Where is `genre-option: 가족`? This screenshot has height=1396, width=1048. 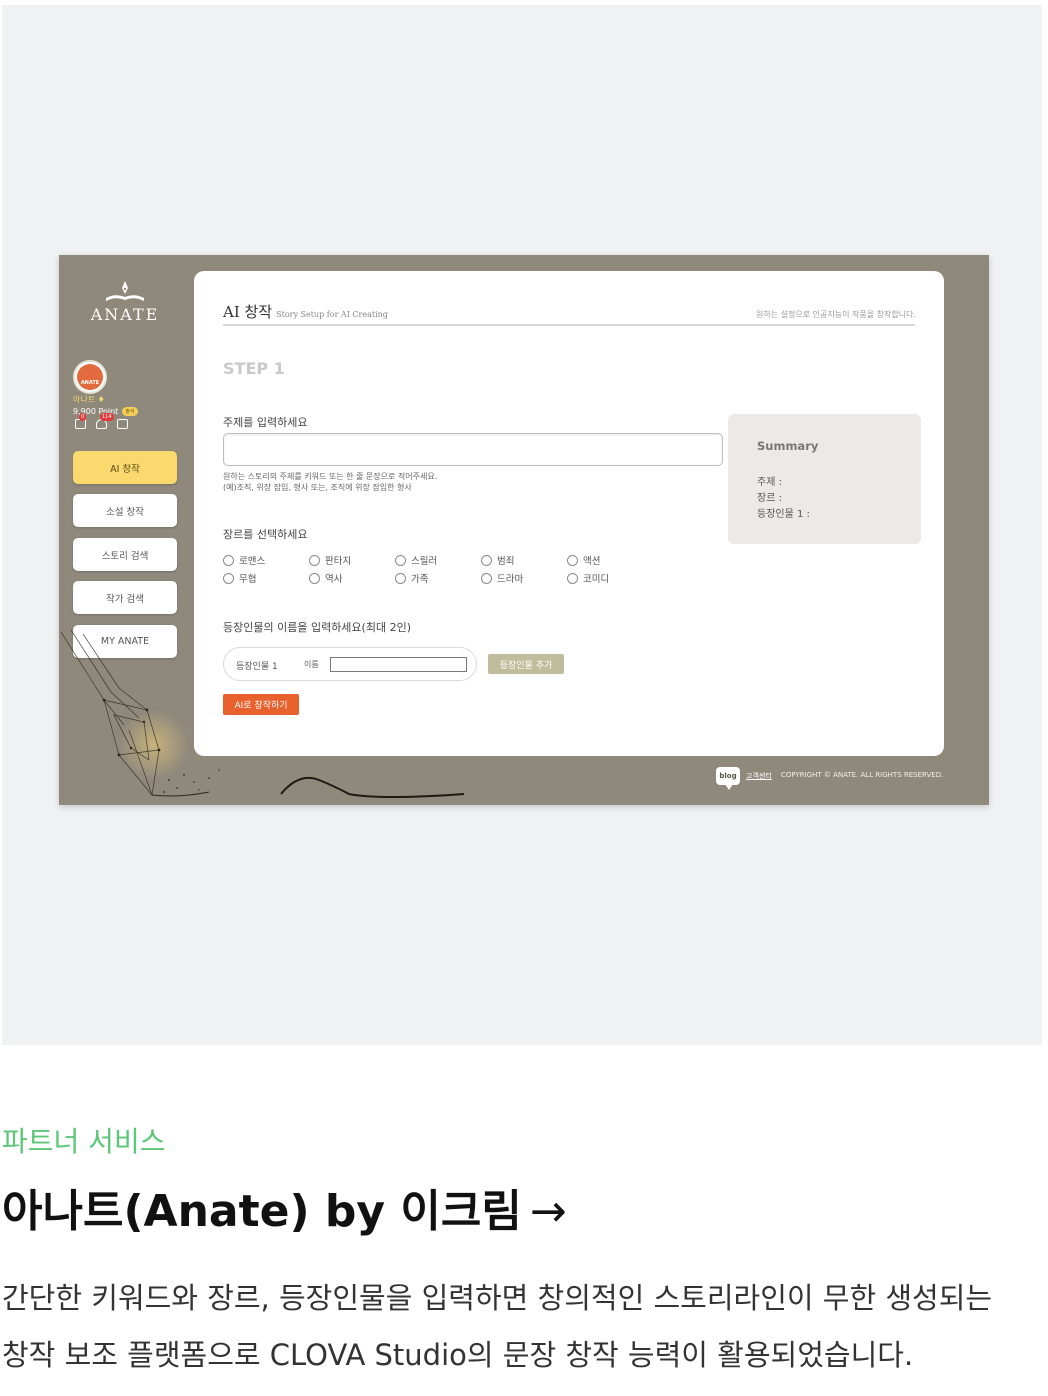 genre-option: 가족 is located at coordinates (438, 578).